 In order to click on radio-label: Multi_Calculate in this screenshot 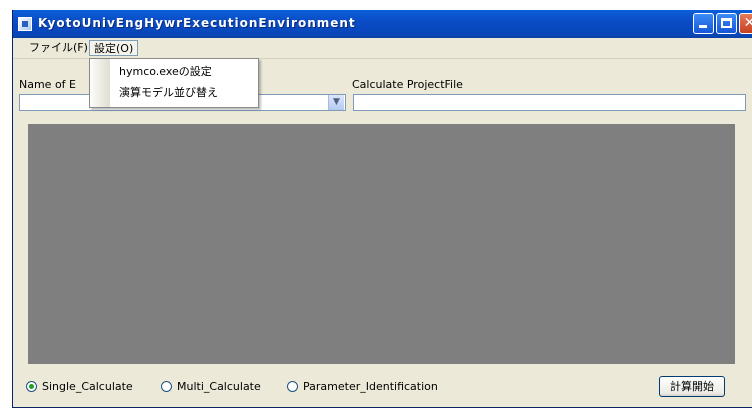, I will do `click(219, 386)`.